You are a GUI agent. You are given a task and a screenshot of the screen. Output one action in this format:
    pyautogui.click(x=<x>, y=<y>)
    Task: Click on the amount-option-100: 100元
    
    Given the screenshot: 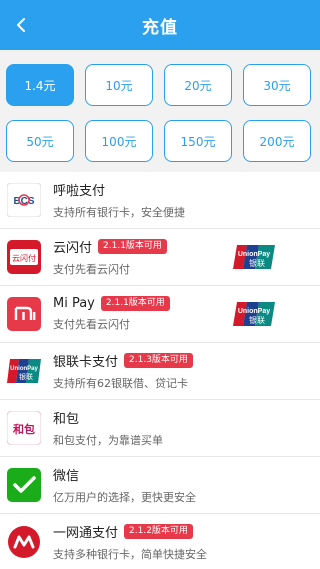 What is the action you would take?
    pyautogui.click(x=119, y=141)
    